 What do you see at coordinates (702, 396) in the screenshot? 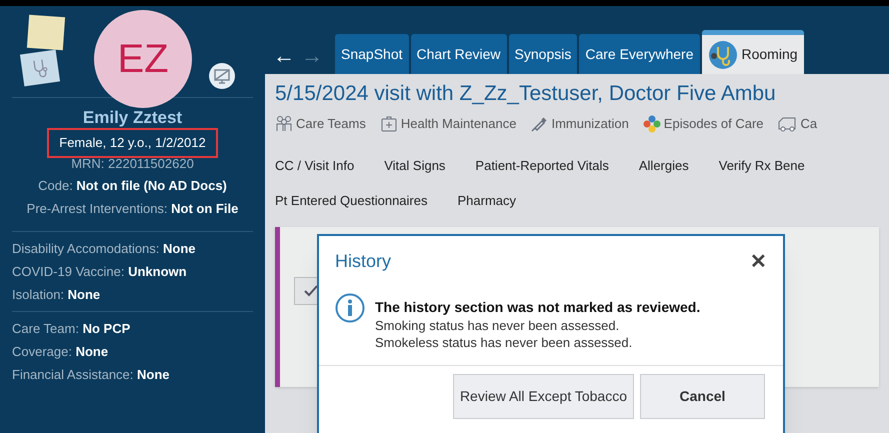
I see `dialog-button: Cancel` at bounding box center [702, 396].